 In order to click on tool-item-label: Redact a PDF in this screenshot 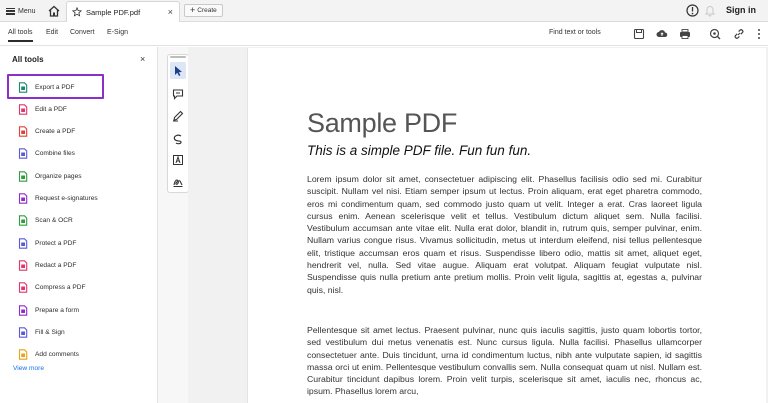, I will do `click(56, 265)`.